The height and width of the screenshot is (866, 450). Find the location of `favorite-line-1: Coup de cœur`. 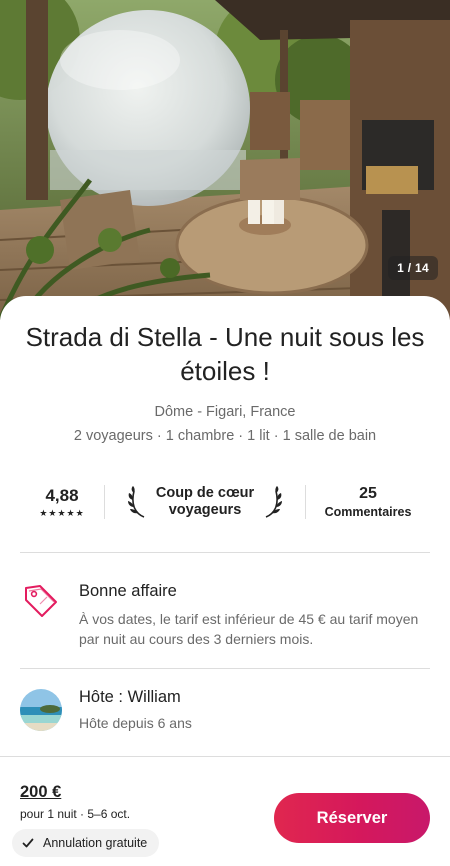

favorite-line-1: Coup de cœur is located at coordinates (205, 493).